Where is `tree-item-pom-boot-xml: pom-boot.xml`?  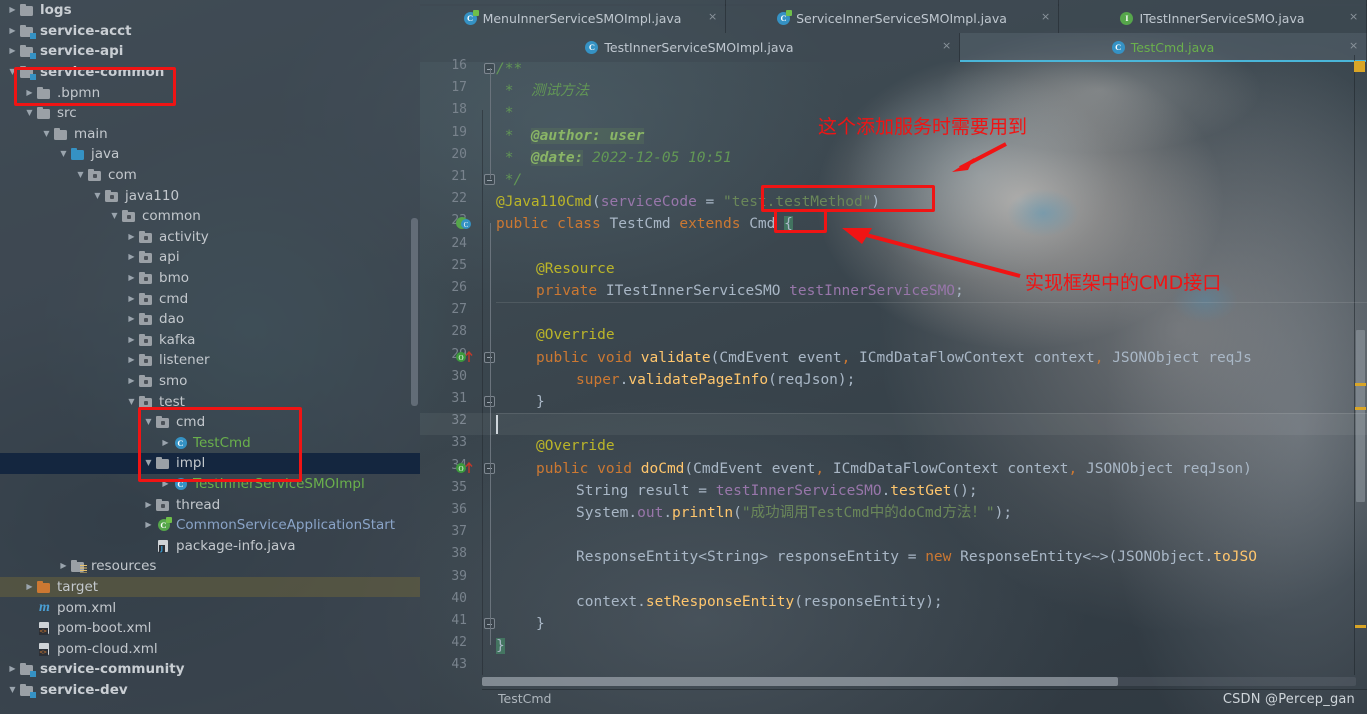 tree-item-pom-boot-xml: pom-boot.xml is located at coordinates (210, 628).